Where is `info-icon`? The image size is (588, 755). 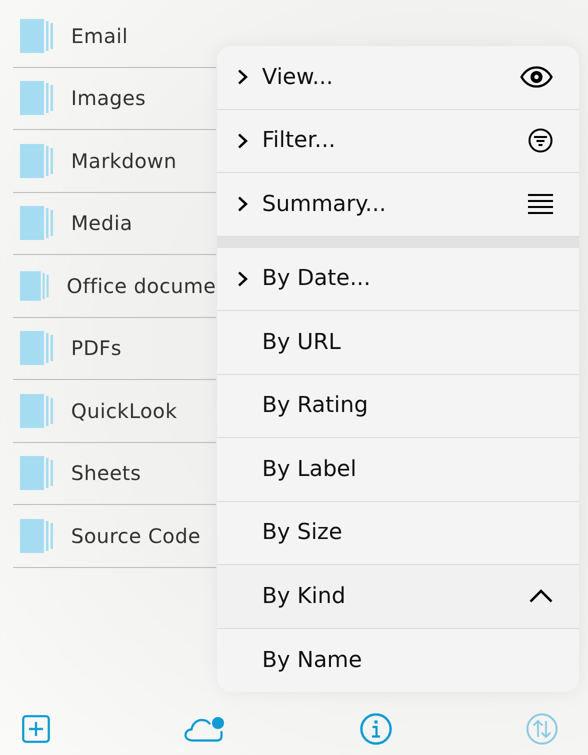 info-icon is located at coordinates (376, 728).